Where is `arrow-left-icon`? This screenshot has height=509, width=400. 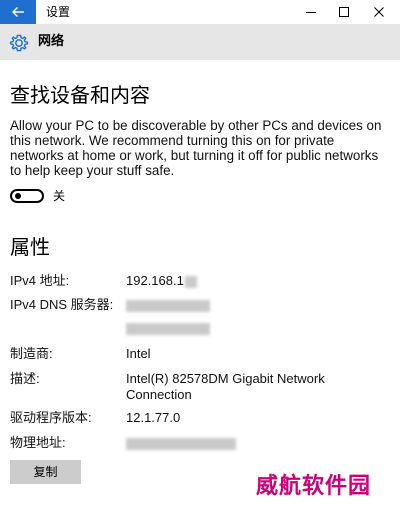 arrow-left-icon is located at coordinates (18, 12).